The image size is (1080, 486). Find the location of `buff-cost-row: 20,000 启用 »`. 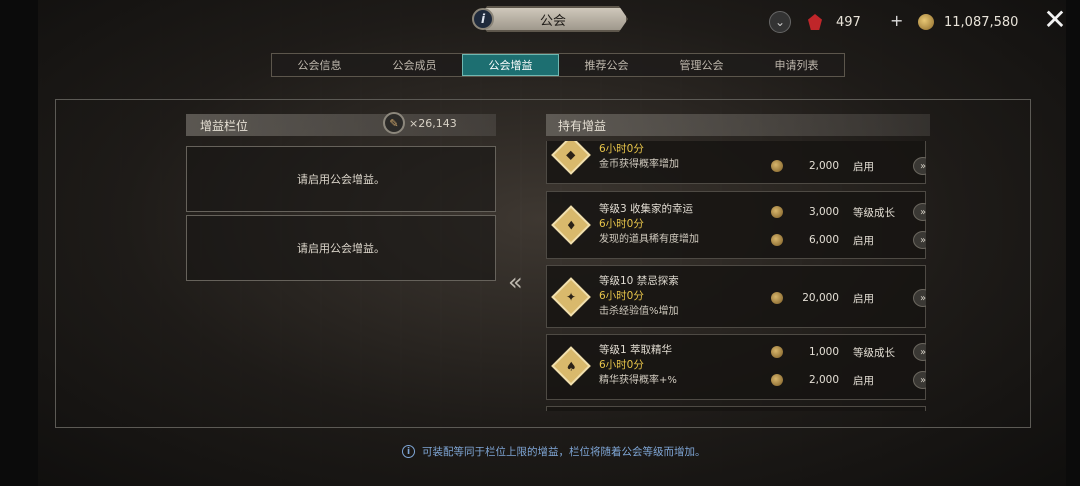

buff-cost-row: 20,000 启用 » is located at coordinates (848, 298).